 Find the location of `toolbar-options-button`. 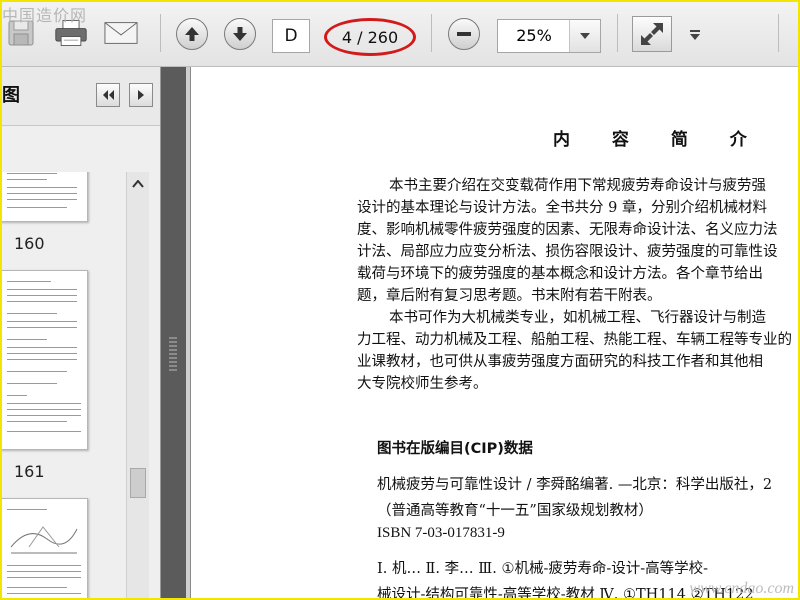

toolbar-options-button is located at coordinates (695, 35).